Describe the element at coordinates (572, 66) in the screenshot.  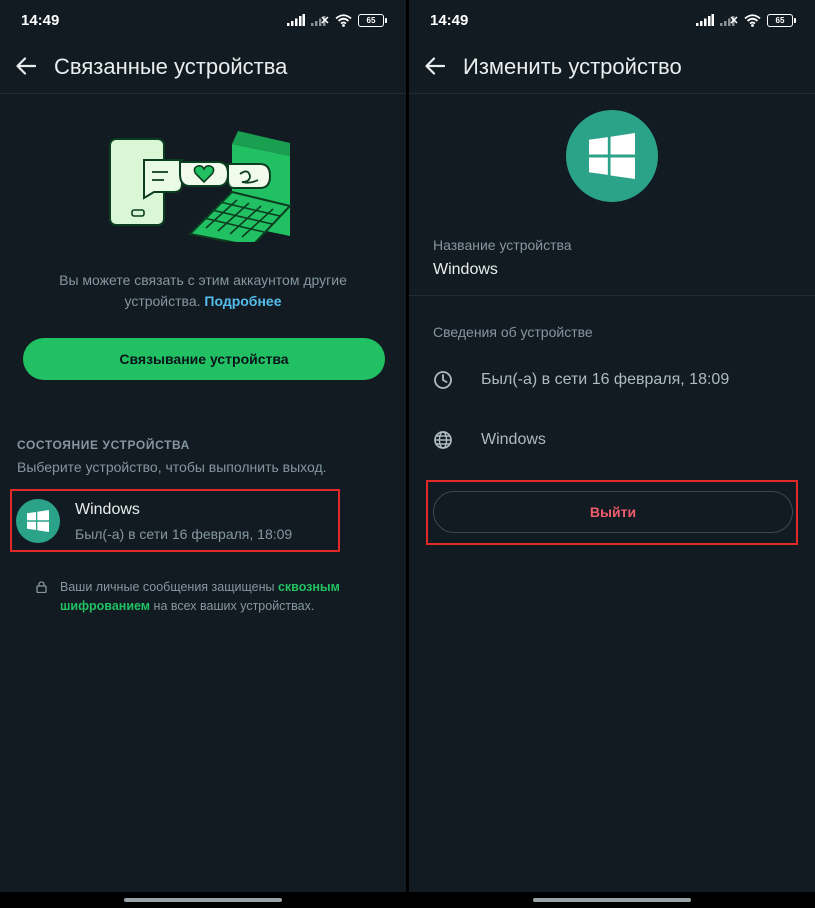
I see `page-title: Изменить устройство` at that location.